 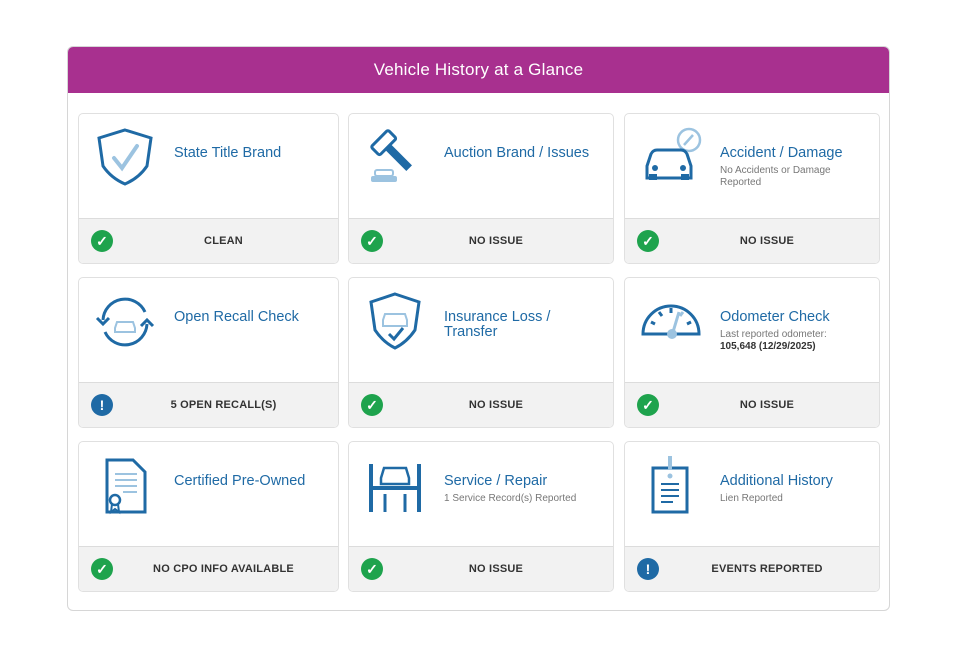 I want to click on card-title: Certified Pre-Owned, so click(x=240, y=481).